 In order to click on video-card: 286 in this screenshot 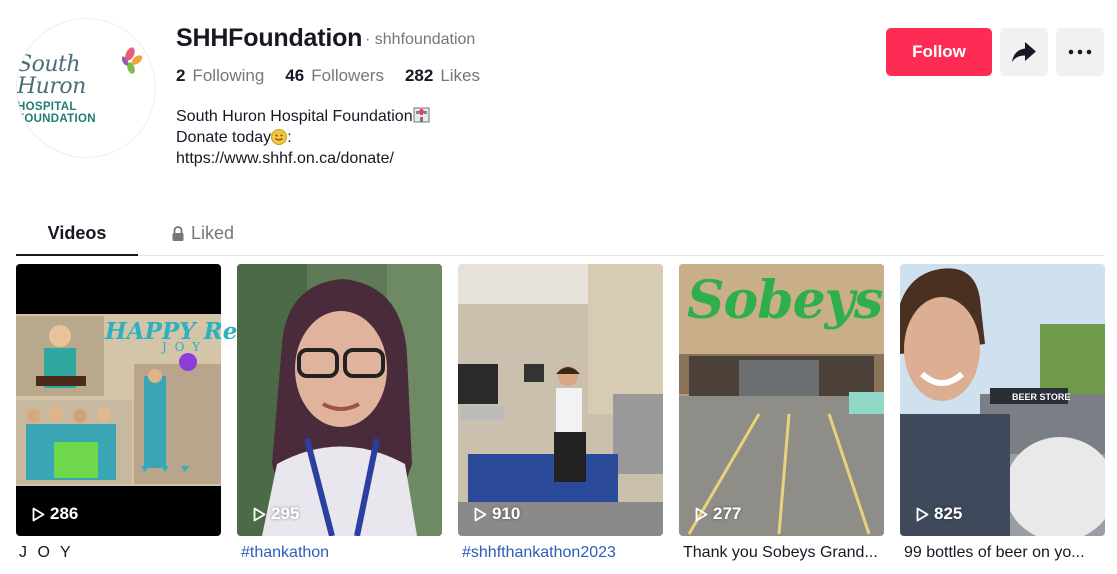, I will do `click(118, 400)`.